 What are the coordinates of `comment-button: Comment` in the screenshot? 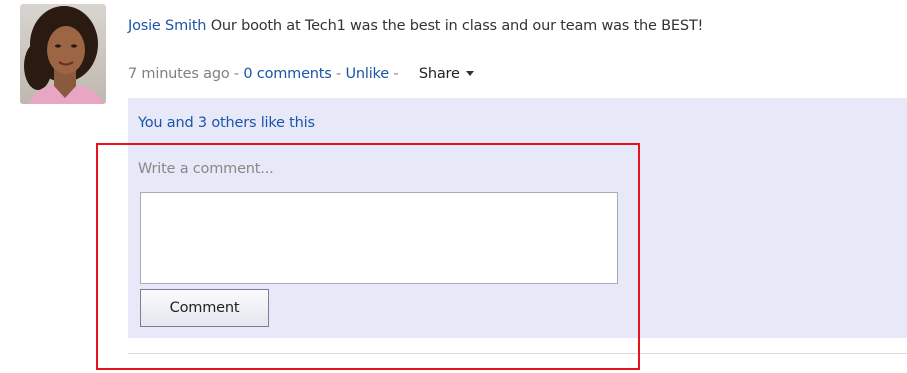 It's located at (204, 308).